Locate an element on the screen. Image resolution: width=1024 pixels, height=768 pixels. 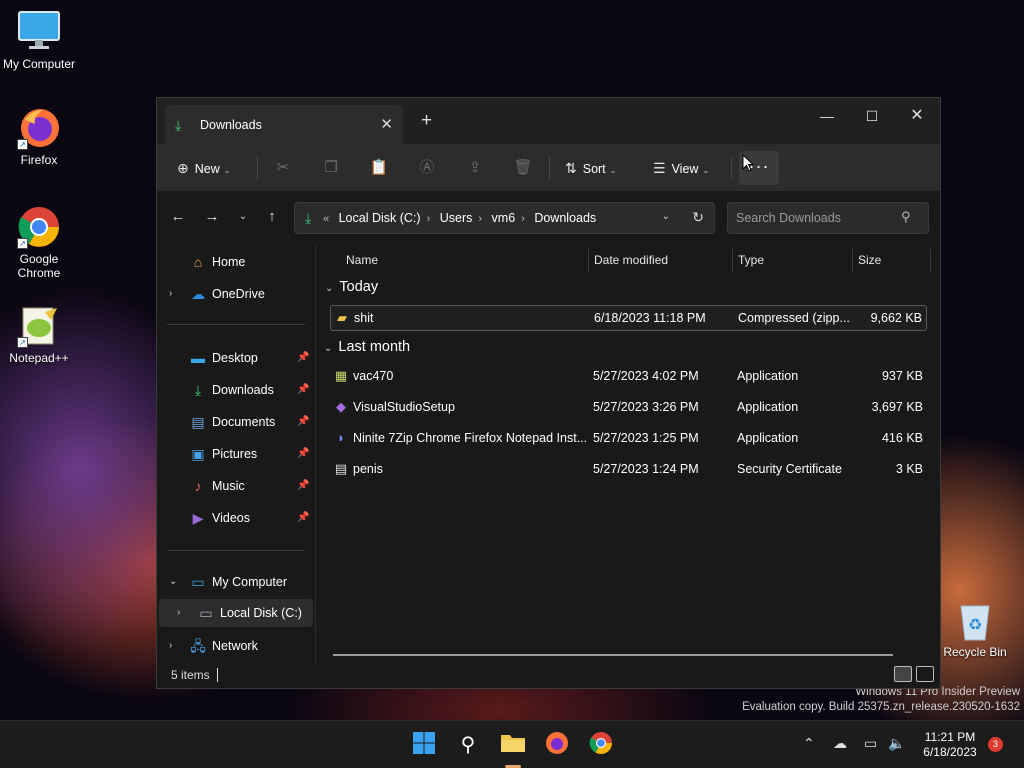
desktop-icon-google-chrome: ↗ Google Chrome is located at coordinates (39, 242).